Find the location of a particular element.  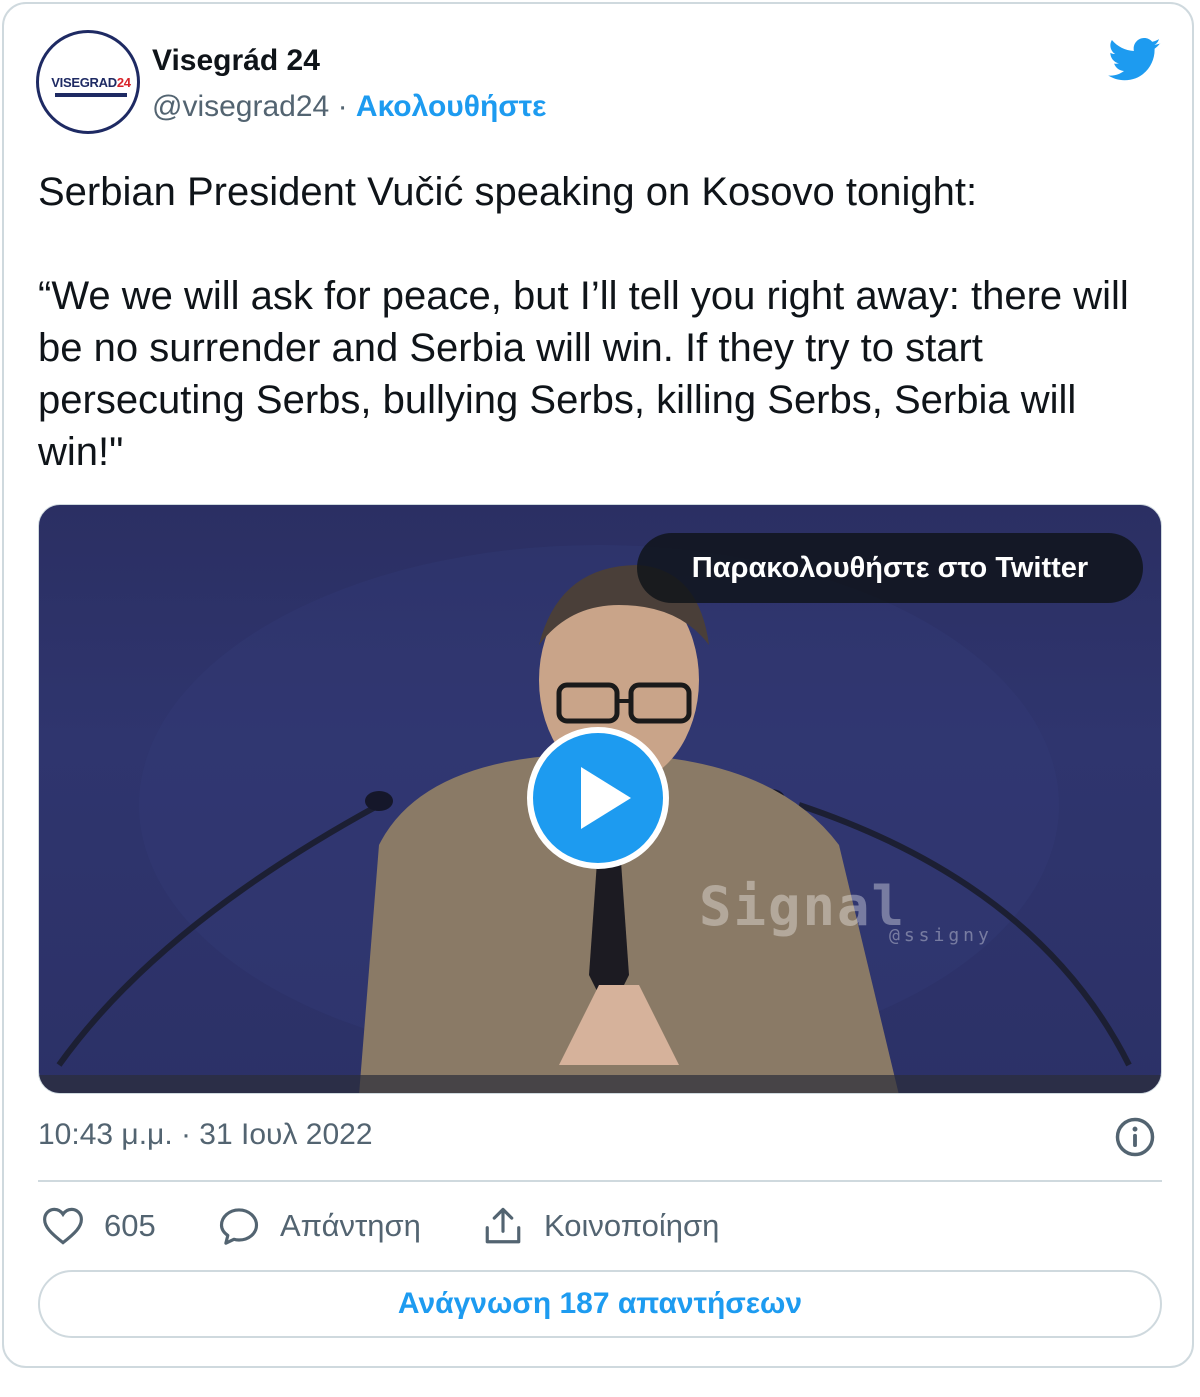

play-button is located at coordinates (598, 798).